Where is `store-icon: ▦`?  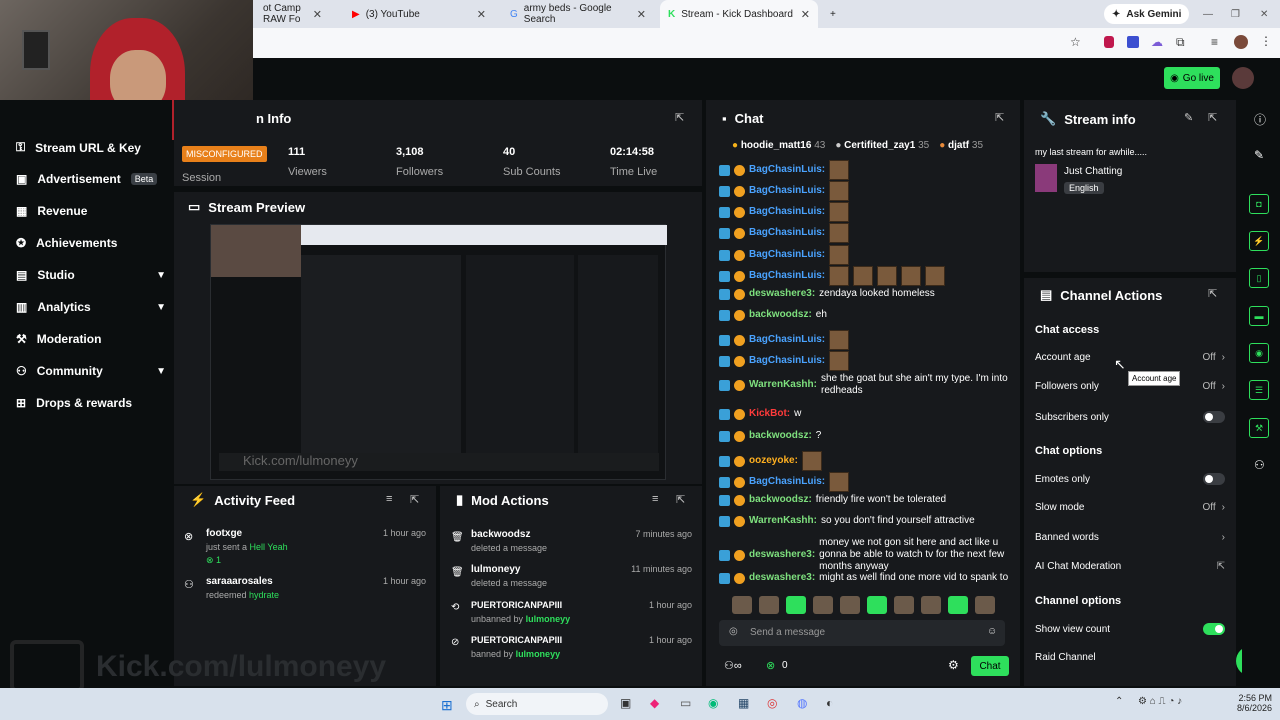
store-icon: ▦ is located at coordinates (743, 703).